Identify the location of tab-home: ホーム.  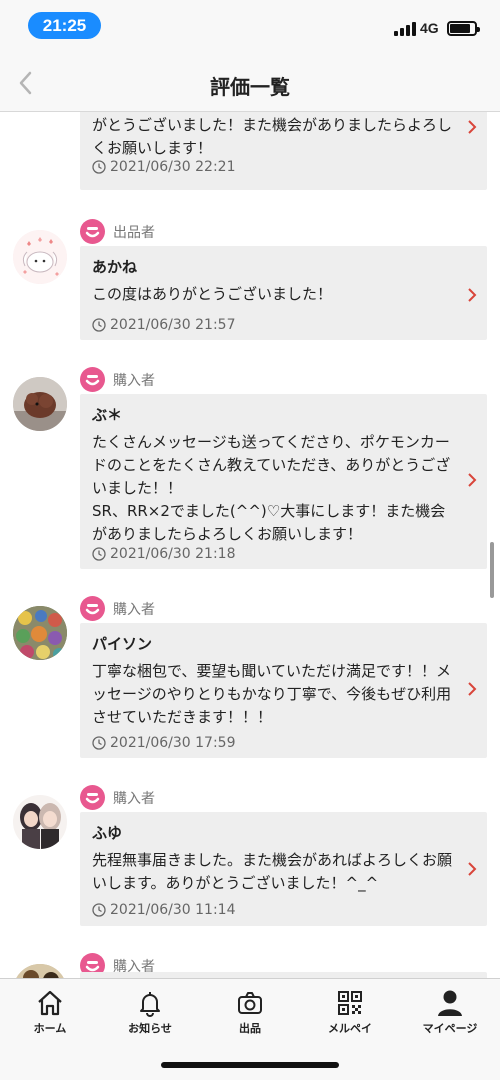
(50, 1012).